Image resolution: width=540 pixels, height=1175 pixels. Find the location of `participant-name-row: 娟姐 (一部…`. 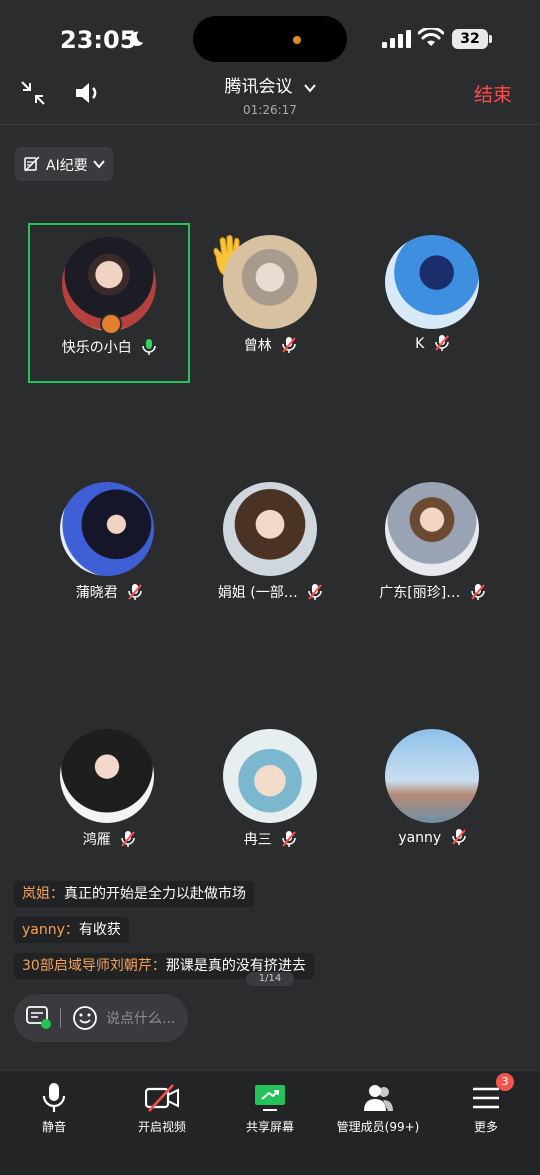

participant-name-row: 娟姐 (一部… is located at coordinates (270, 592).